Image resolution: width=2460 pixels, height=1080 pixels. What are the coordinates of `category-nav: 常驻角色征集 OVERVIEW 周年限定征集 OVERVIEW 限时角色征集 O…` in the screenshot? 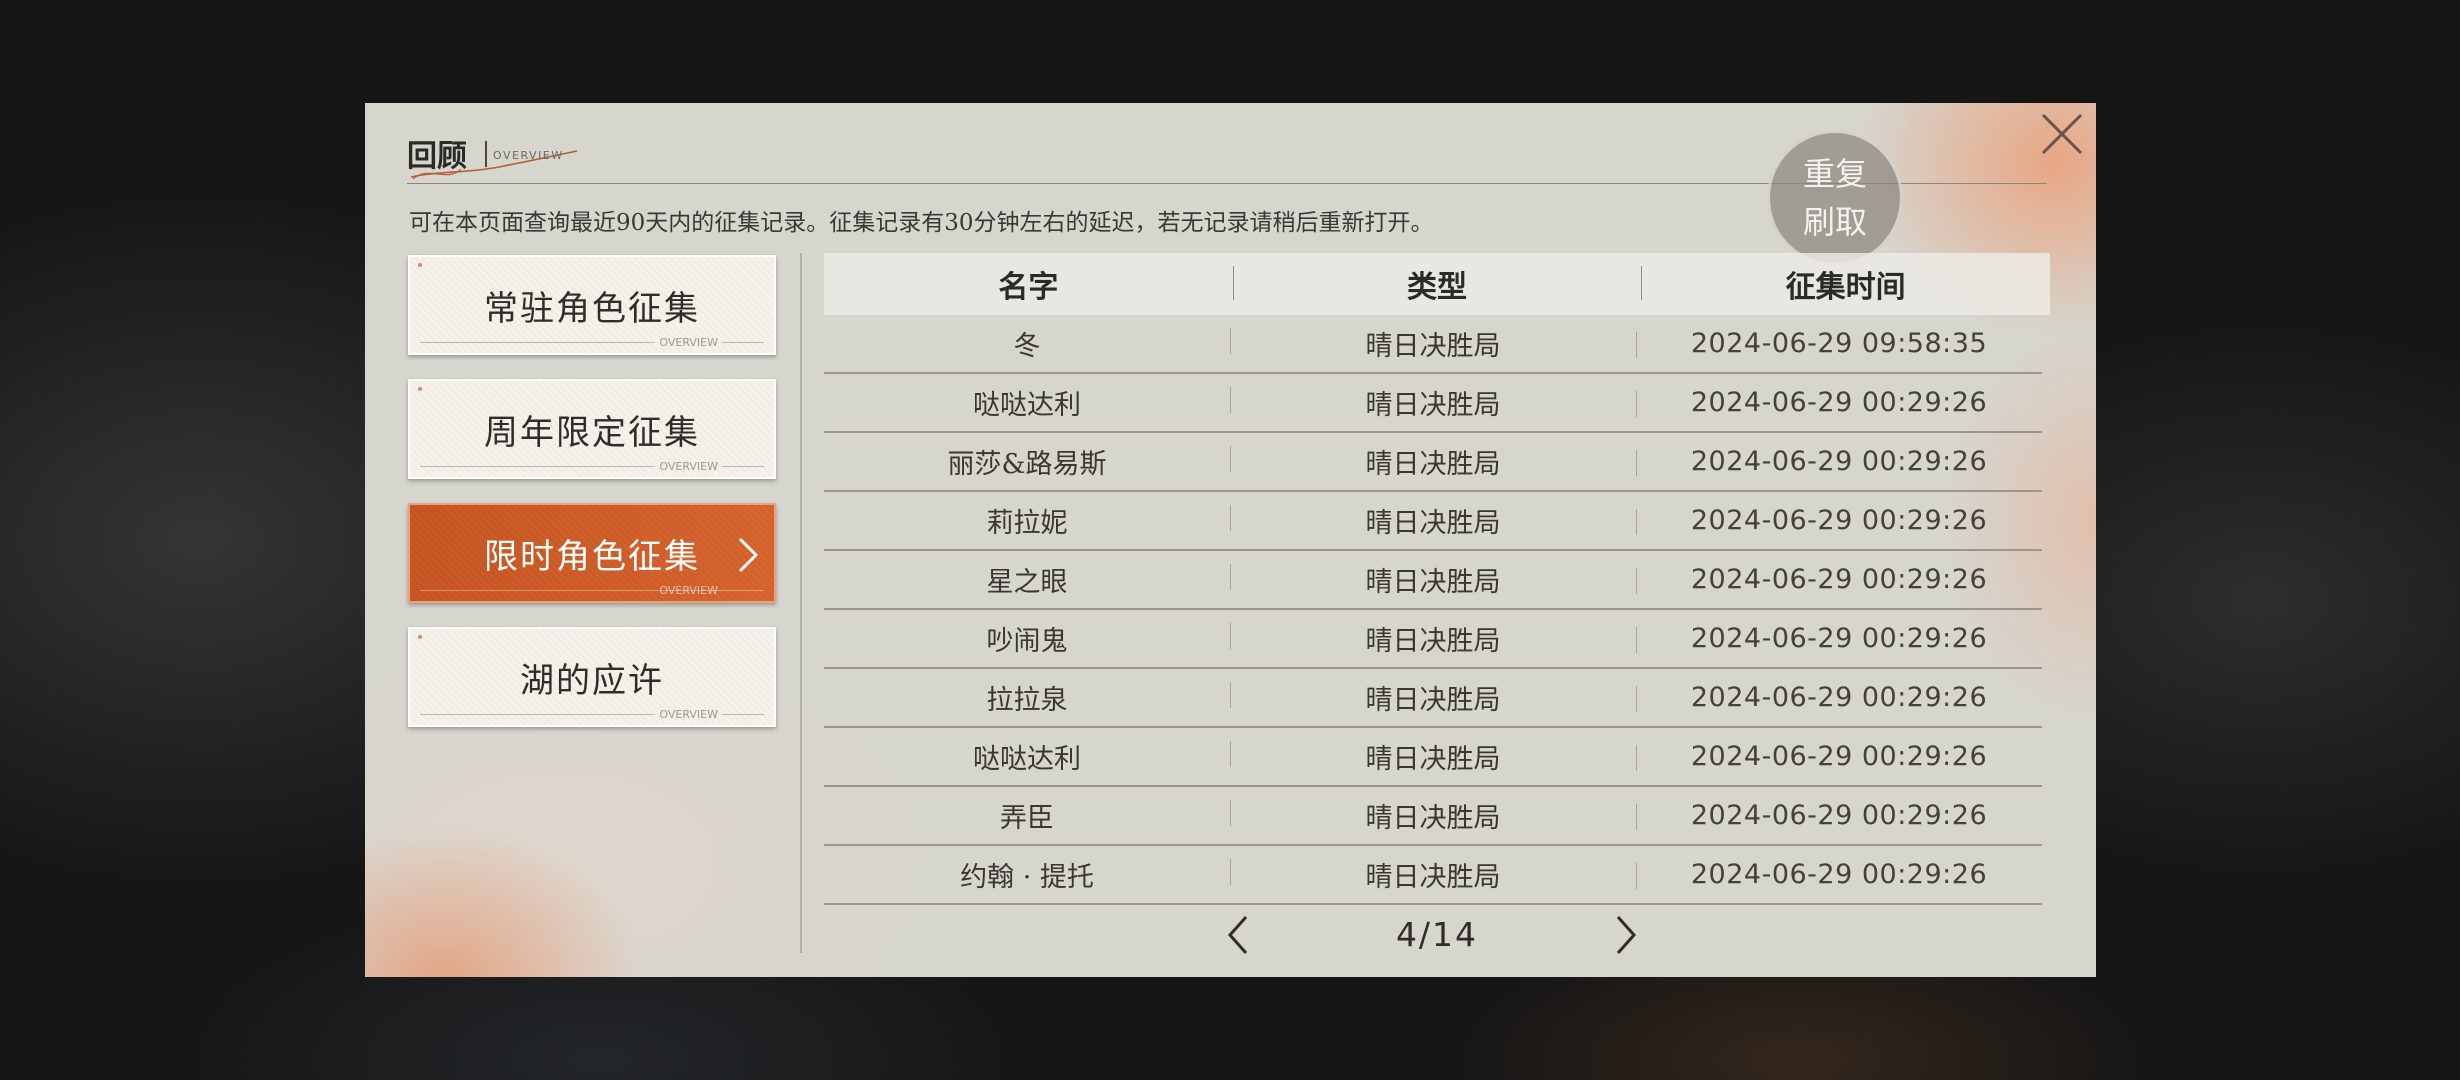 It's located at (592, 503).